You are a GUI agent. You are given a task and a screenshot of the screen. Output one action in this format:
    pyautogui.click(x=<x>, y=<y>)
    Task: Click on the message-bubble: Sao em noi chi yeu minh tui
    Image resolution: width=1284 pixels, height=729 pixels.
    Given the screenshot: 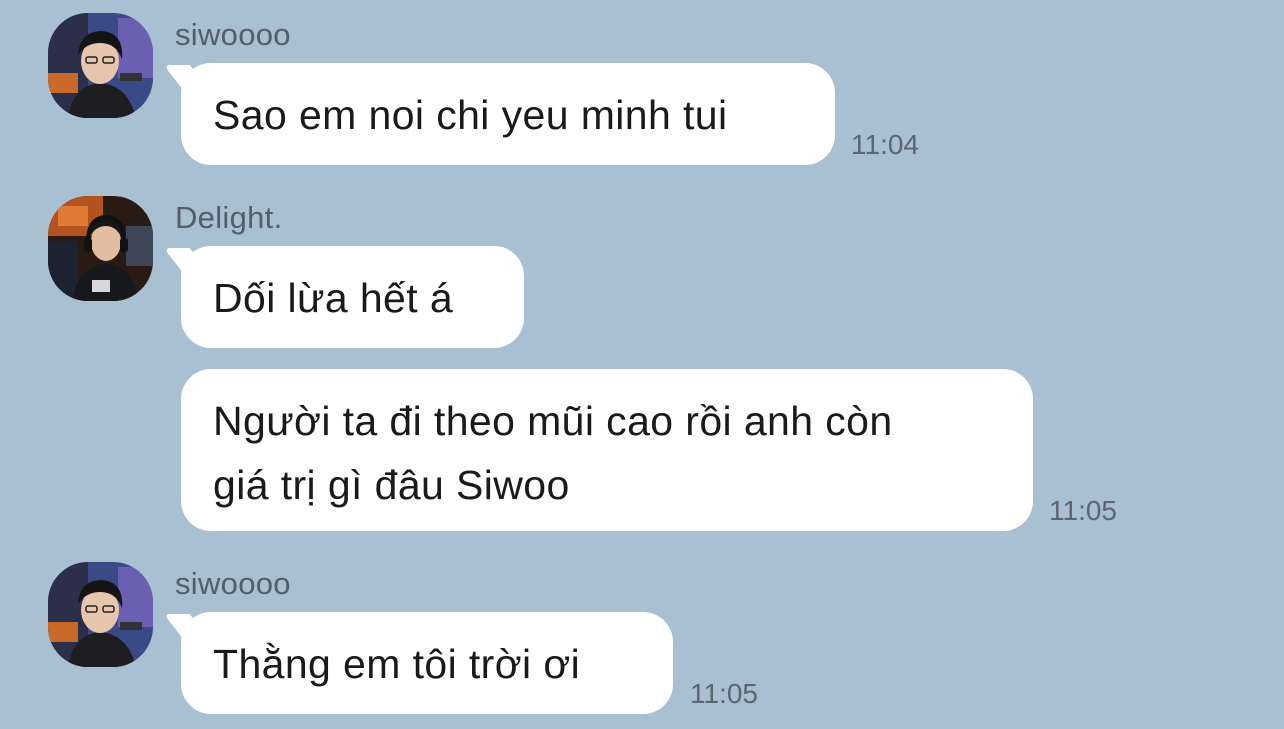 What is the action you would take?
    pyautogui.click(x=508, y=114)
    